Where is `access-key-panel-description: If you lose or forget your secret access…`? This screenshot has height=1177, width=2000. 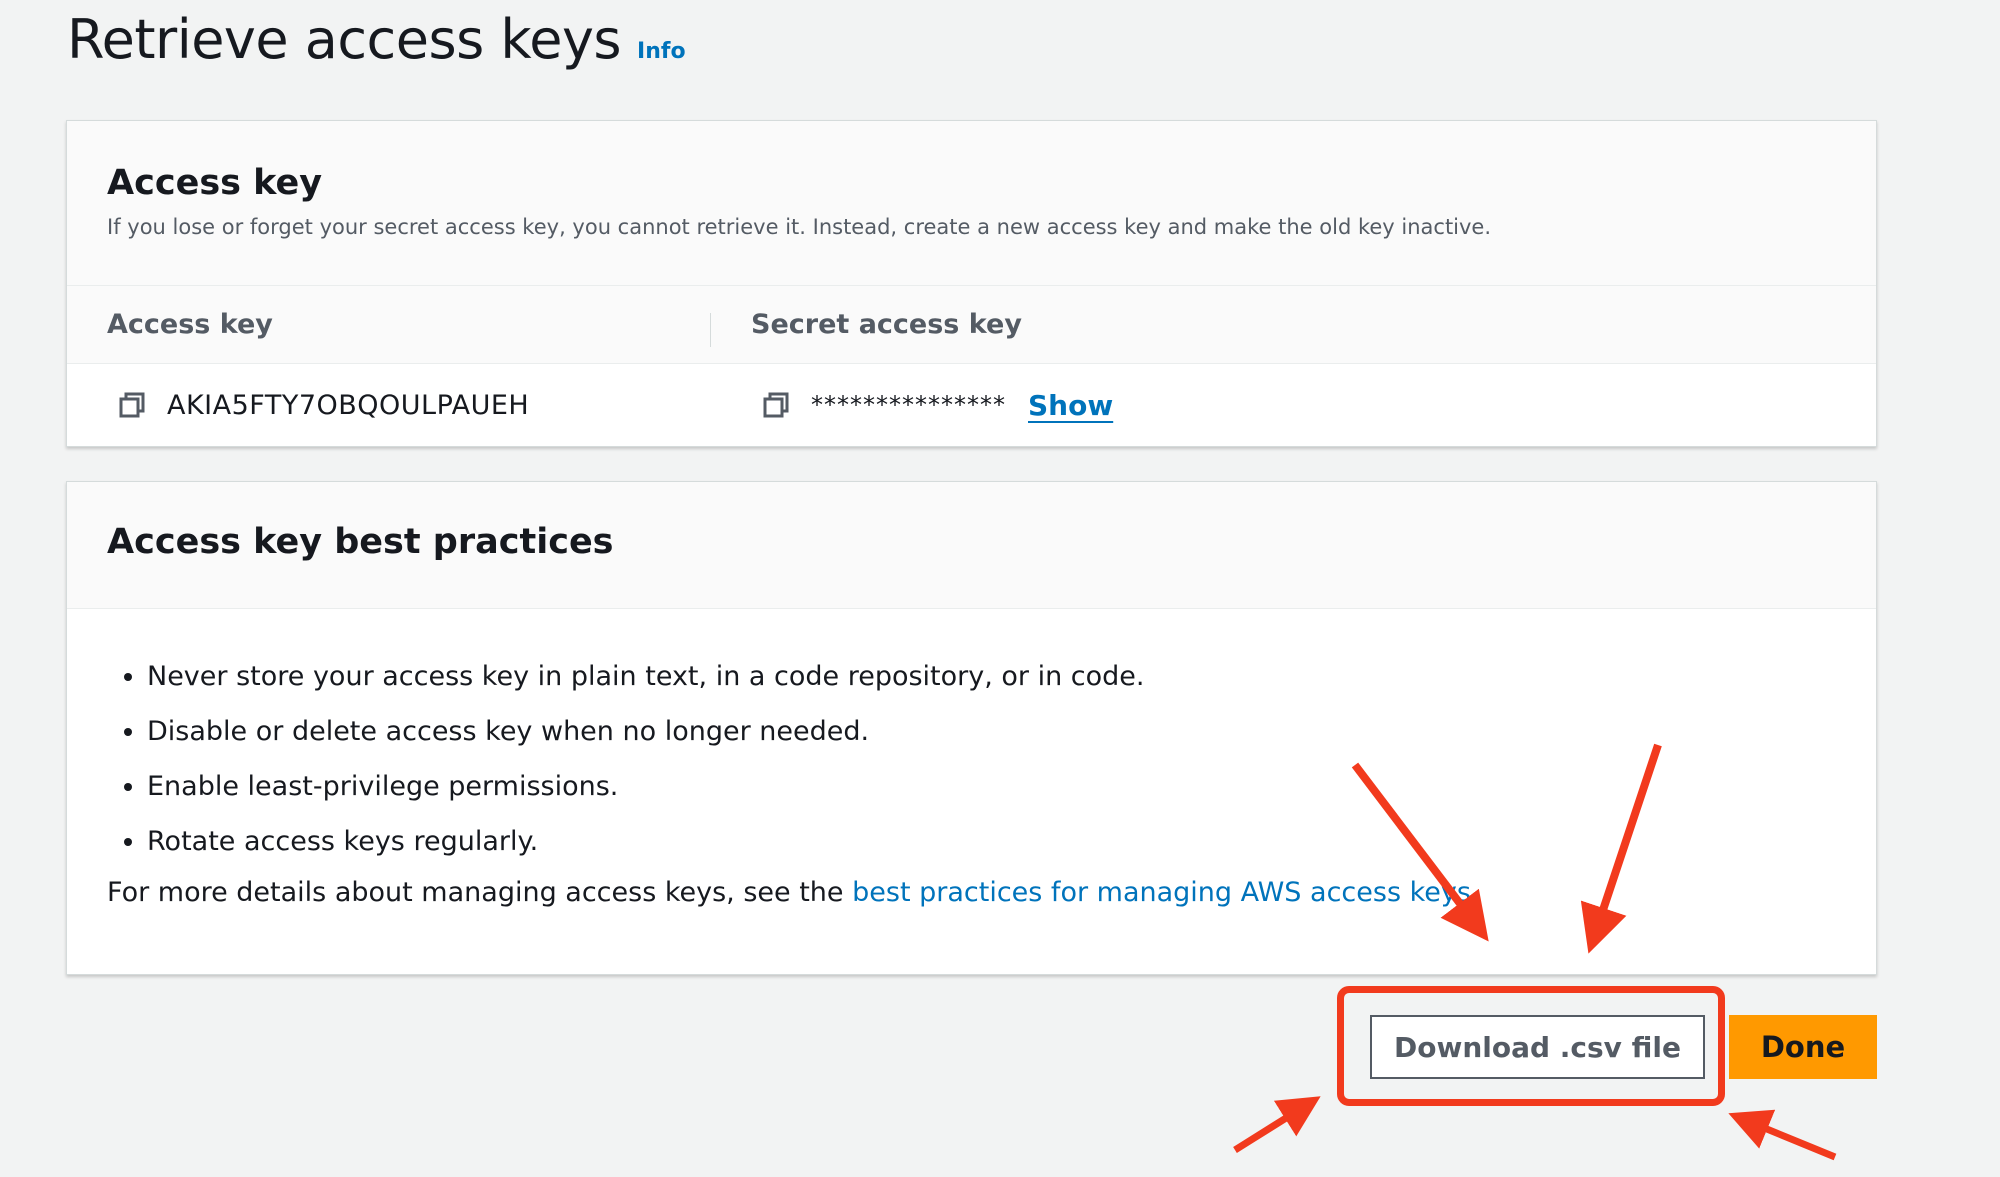 access-key-panel-description: If you lose or forget your secret access… is located at coordinates (799, 227).